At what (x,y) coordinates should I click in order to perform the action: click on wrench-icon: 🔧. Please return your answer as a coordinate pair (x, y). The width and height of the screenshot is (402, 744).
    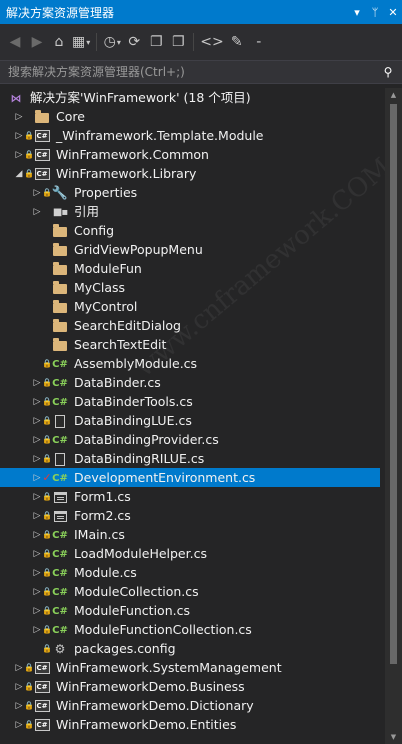
    Looking at the image, I should click on (60, 193).